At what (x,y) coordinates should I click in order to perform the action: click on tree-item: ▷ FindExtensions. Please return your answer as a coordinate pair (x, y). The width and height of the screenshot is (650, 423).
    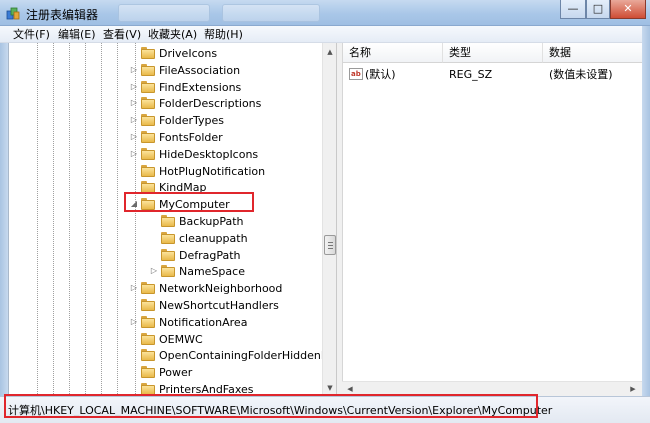
    Looking at the image, I should click on (169, 87).